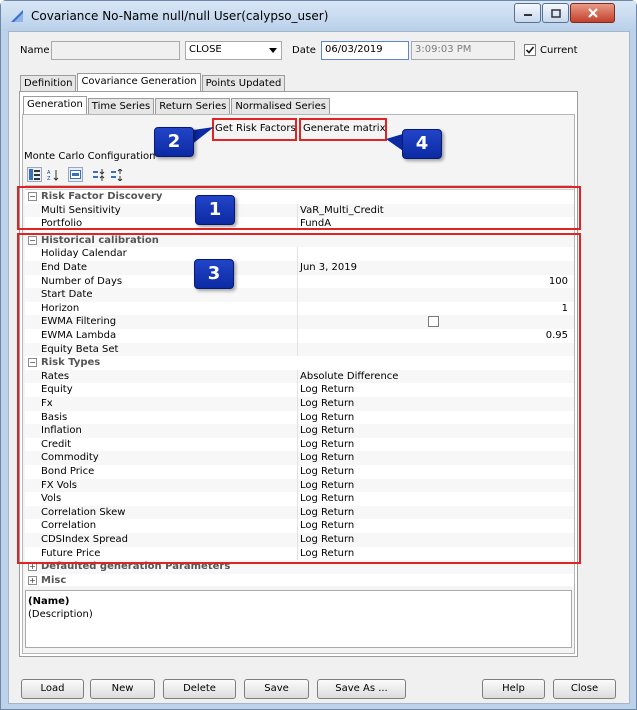  Describe the element at coordinates (422, 144) in the screenshot. I see `callout-badge-4: 4` at that location.